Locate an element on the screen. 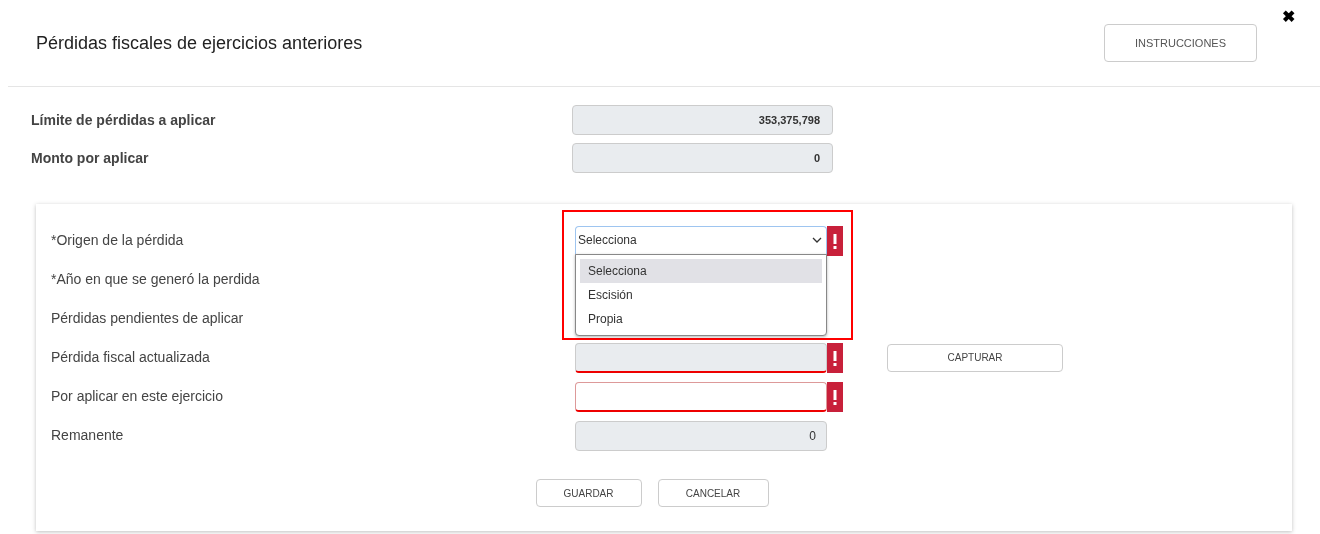 The image size is (1320, 534). field-label: Por aplicar en este ejercicio is located at coordinates (137, 396).